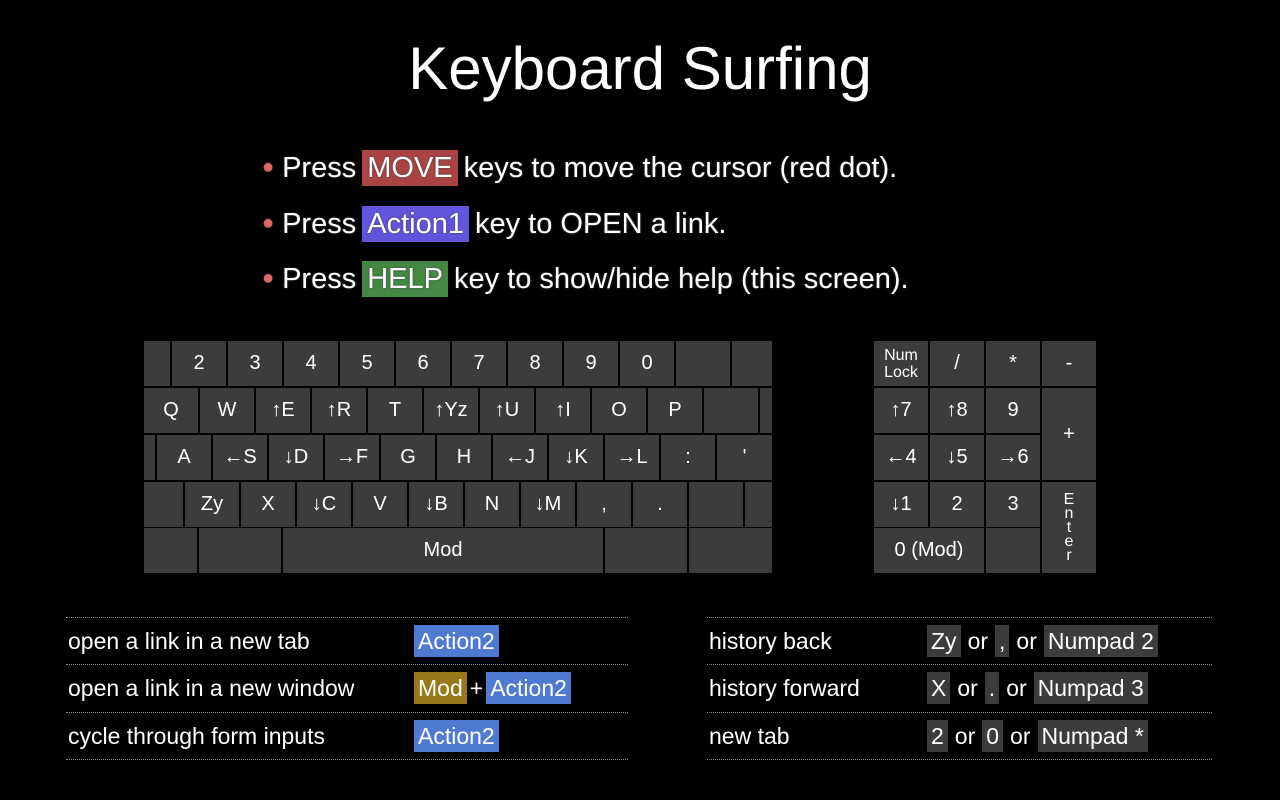  I want to click on numpad-0-mod: 0 (Mod), so click(929, 550).